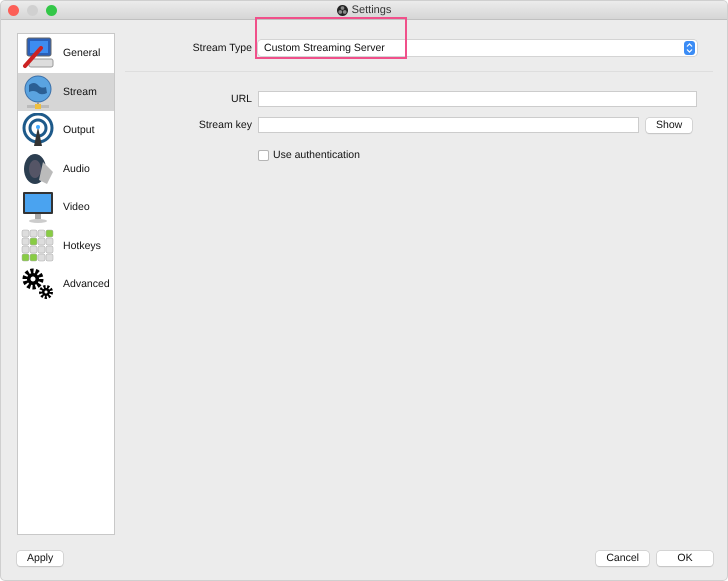 The image size is (728, 581). I want to click on stream-type-dropdown: Custom Streaming Server, so click(477, 48).